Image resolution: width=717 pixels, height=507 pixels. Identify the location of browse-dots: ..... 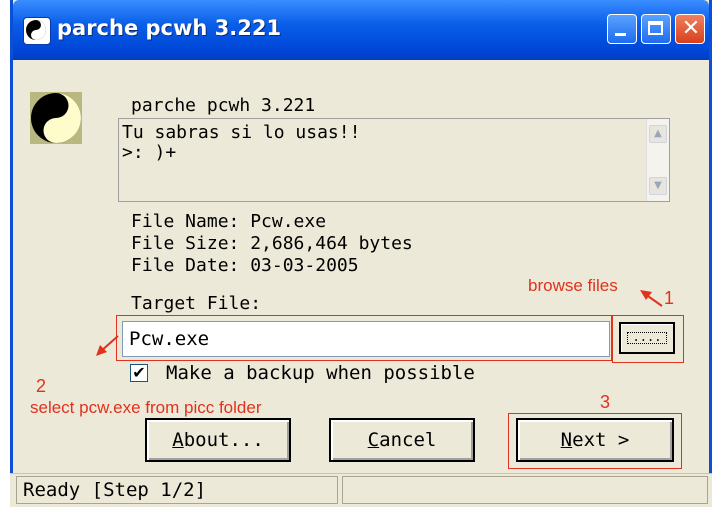
(647, 337).